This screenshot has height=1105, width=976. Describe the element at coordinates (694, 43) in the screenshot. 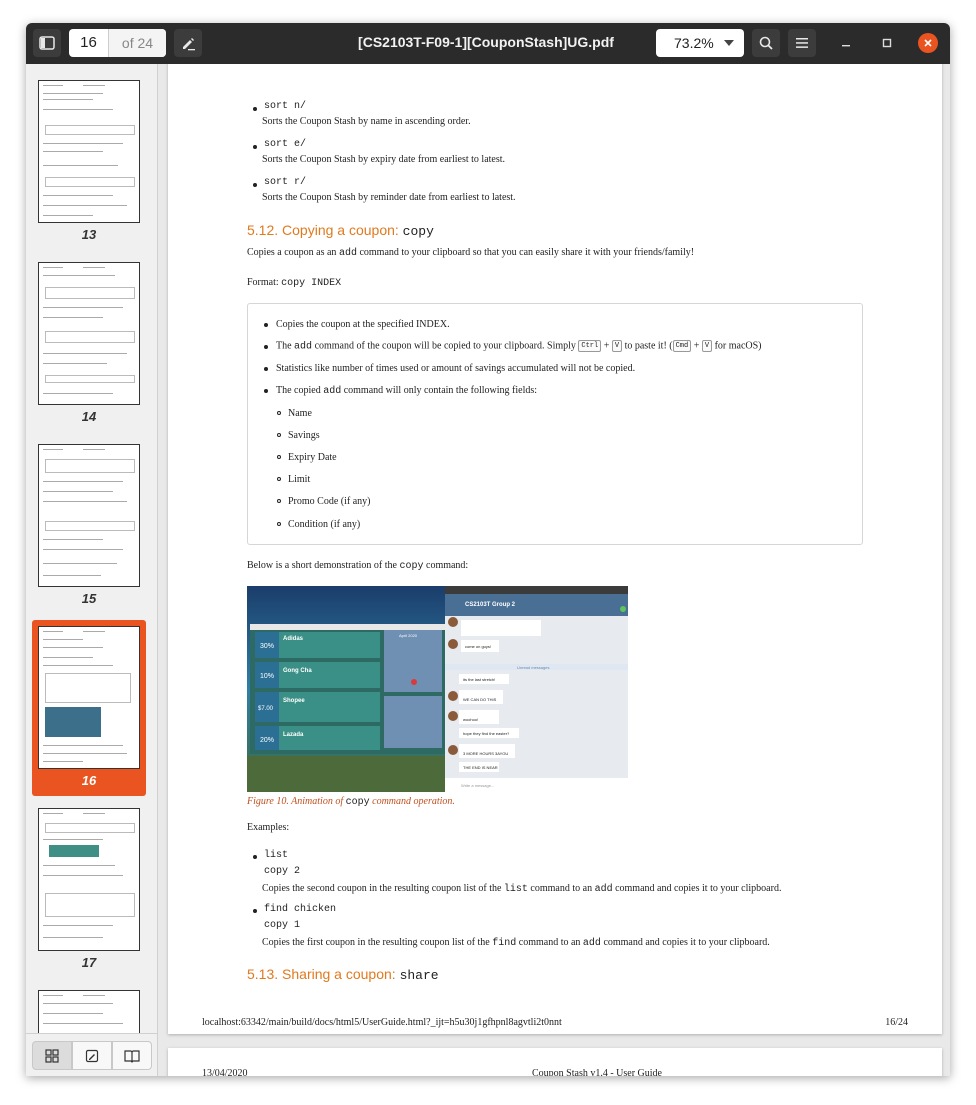

I see `zoom-value: 73.2%` at that location.